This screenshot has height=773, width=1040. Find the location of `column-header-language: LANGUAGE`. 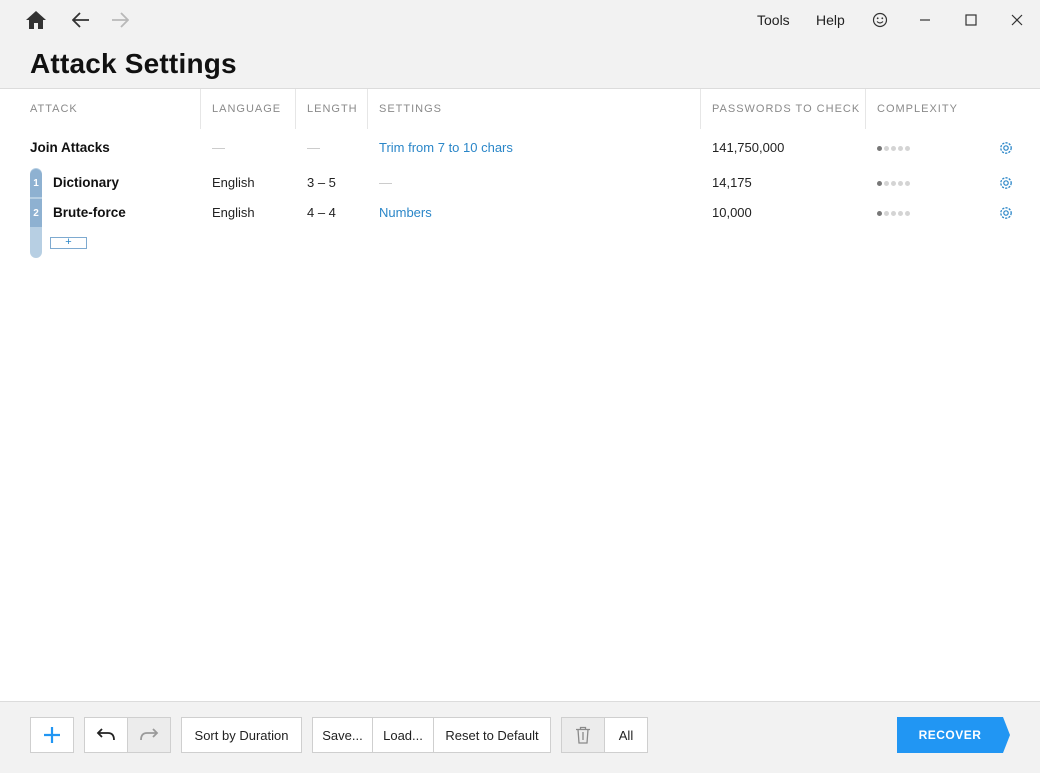

column-header-language: LANGUAGE is located at coordinates (246, 109).